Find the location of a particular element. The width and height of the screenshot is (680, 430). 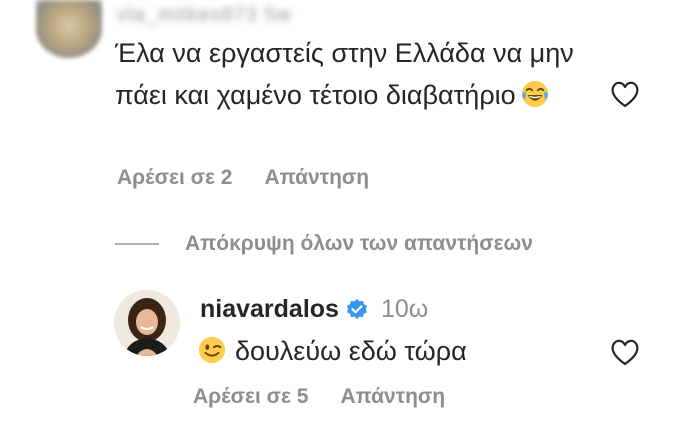

likes-count-button: Αρέσει σε 2 is located at coordinates (174, 178).